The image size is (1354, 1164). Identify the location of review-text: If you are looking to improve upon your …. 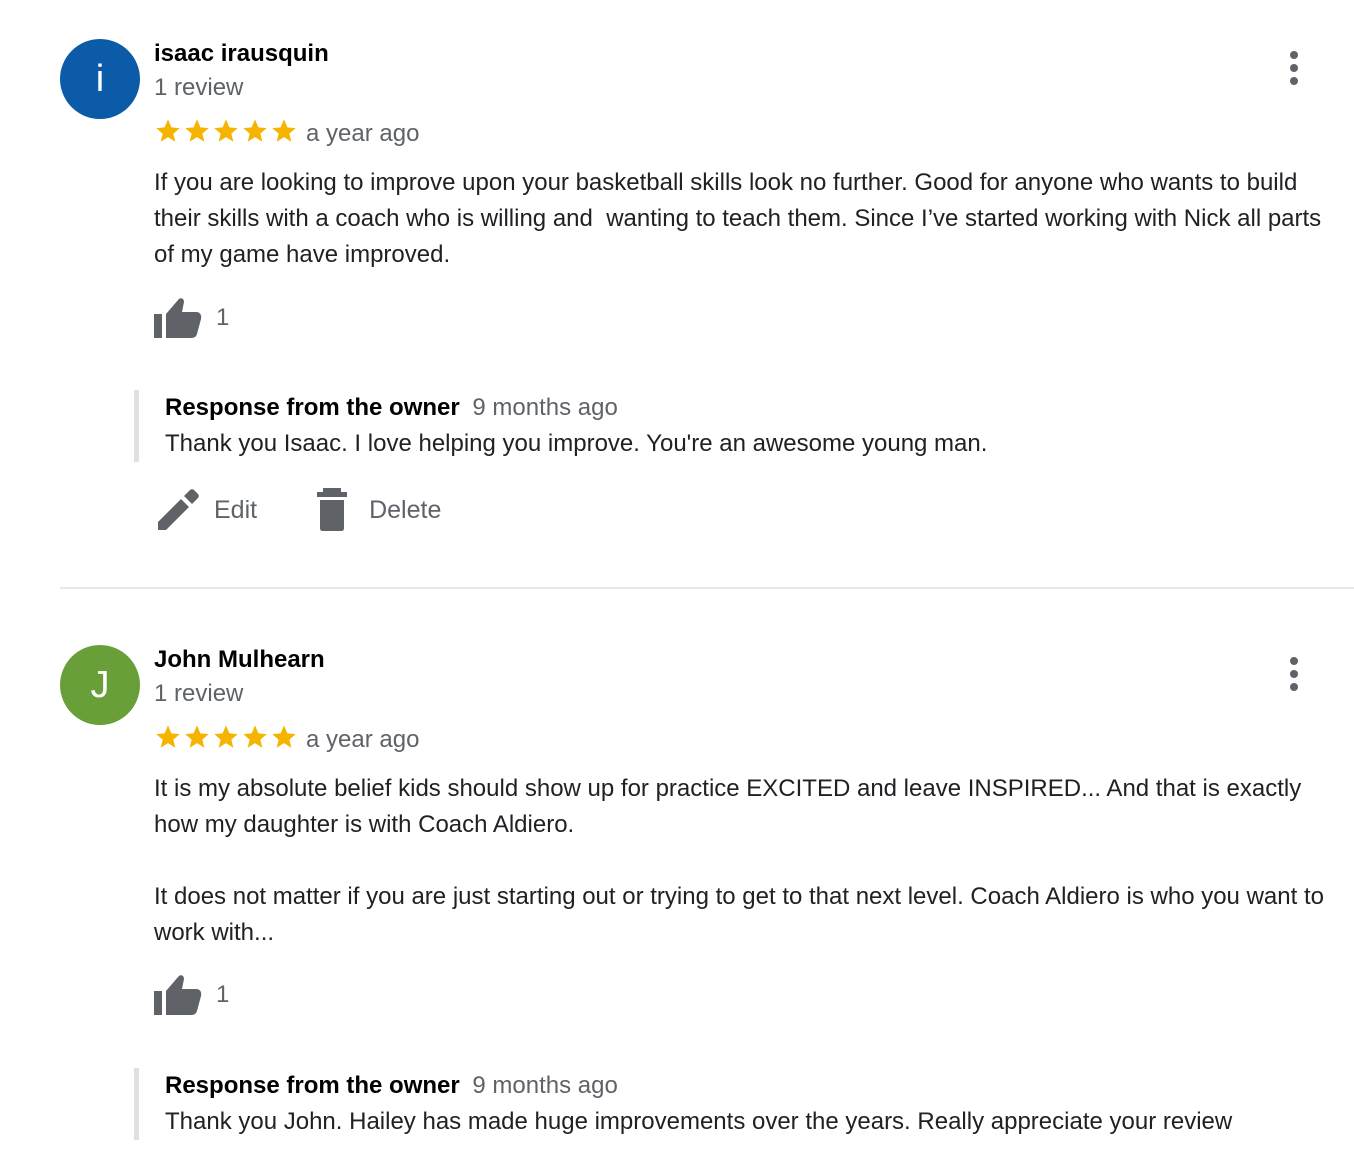
(741, 218).